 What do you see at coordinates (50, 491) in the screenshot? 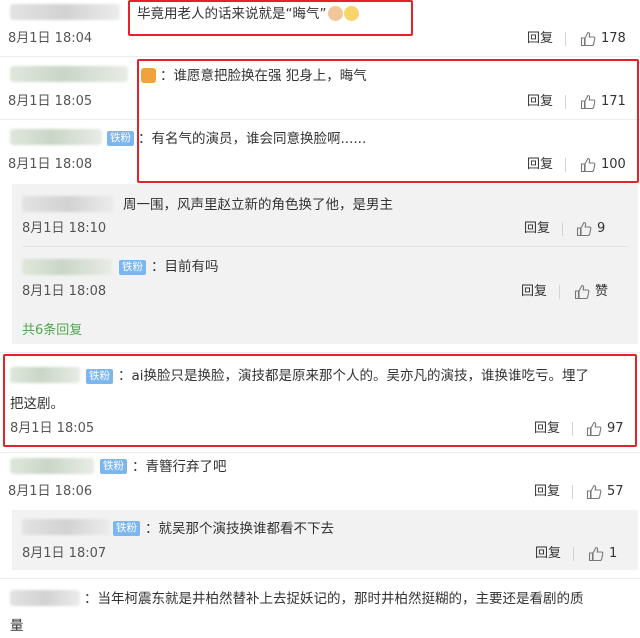
I see `comment-time: 8月1日 18:06` at bounding box center [50, 491].